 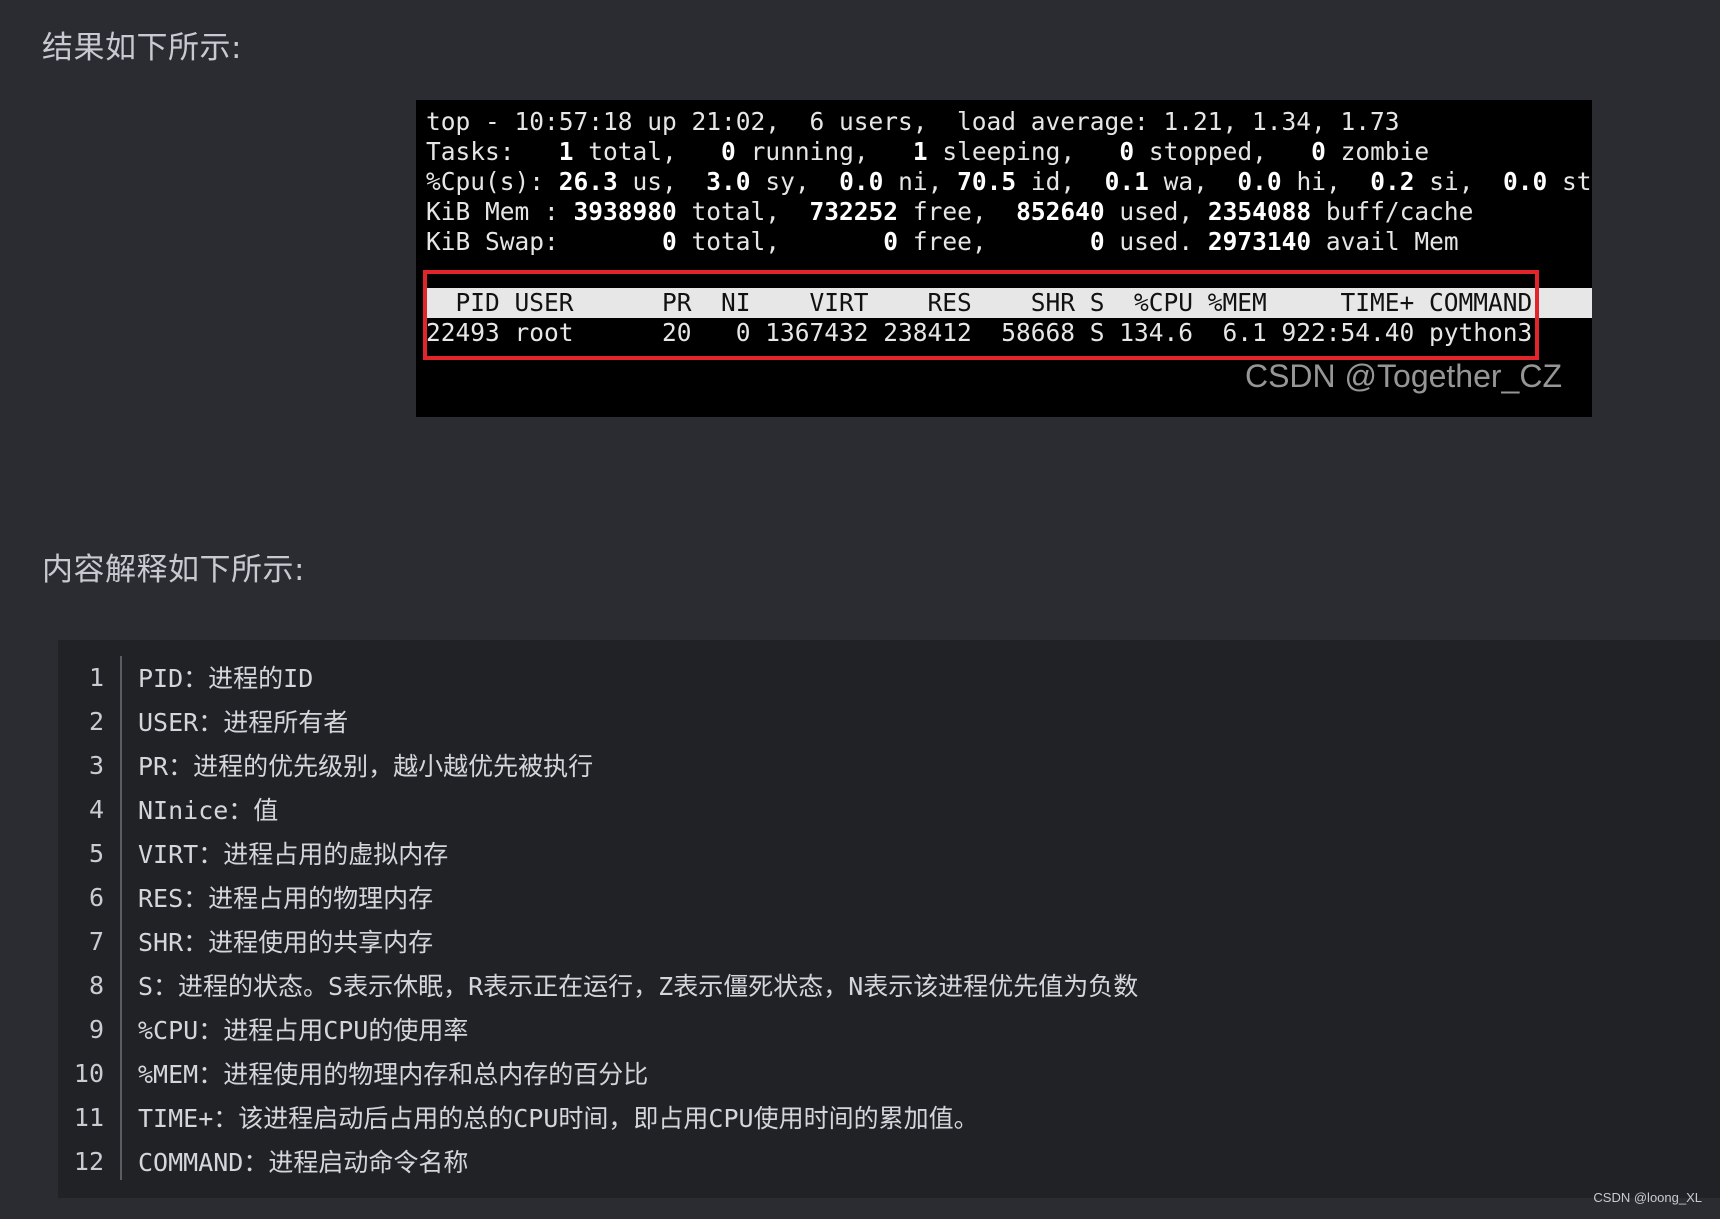 I want to click on page-watermark: CSDN @loong_XL, so click(x=1647, y=1197).